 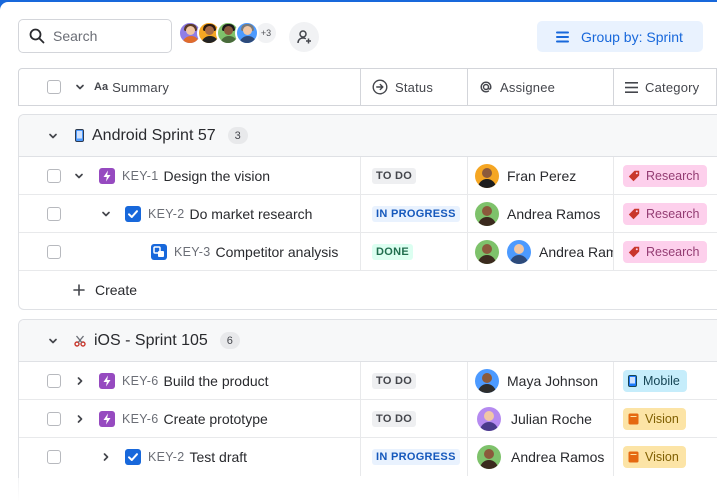 I want to click on team-avatars: +3, so click(x=228, y=33).